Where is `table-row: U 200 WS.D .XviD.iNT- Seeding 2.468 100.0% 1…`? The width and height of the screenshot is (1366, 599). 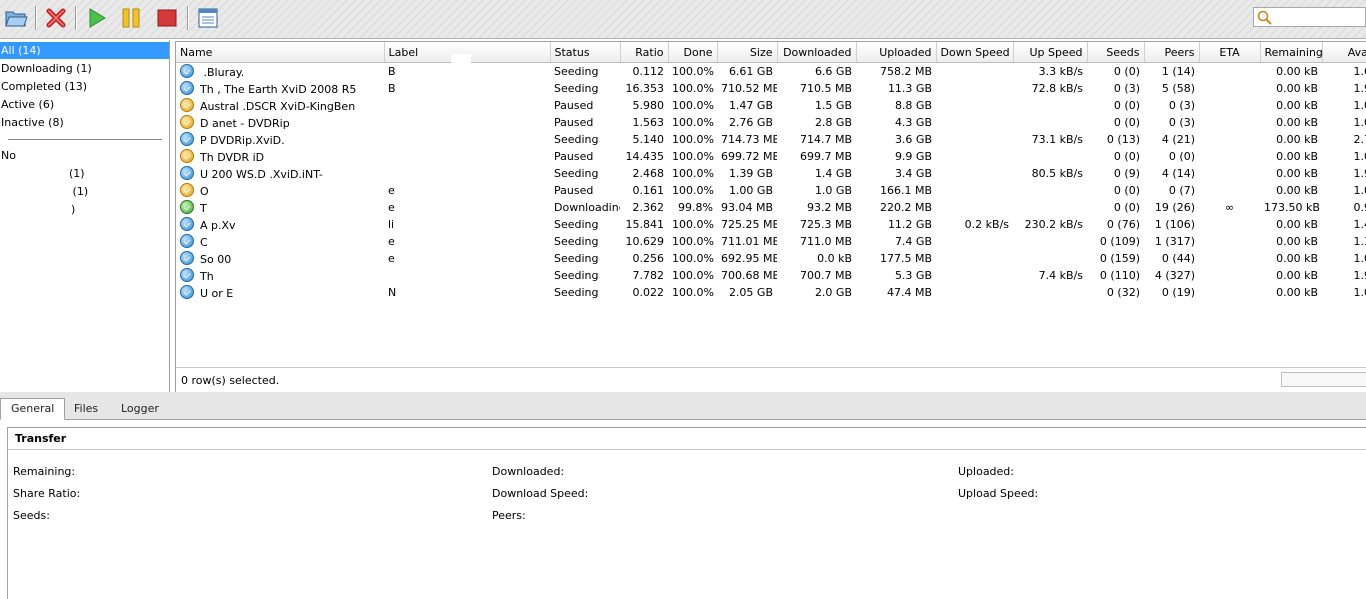
table-row: U 200 WS.D .XviD.iNT- Seeding 2.468 100.0% 1… is located at coordinates (771, 173).